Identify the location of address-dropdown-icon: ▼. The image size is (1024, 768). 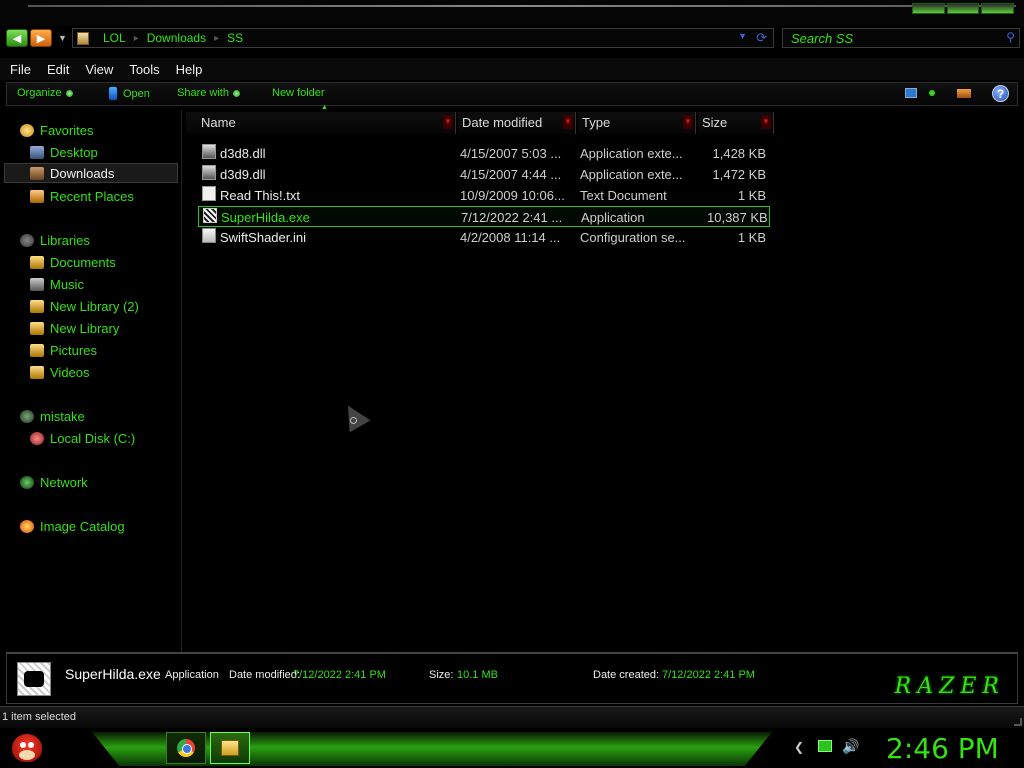
(742, 36).